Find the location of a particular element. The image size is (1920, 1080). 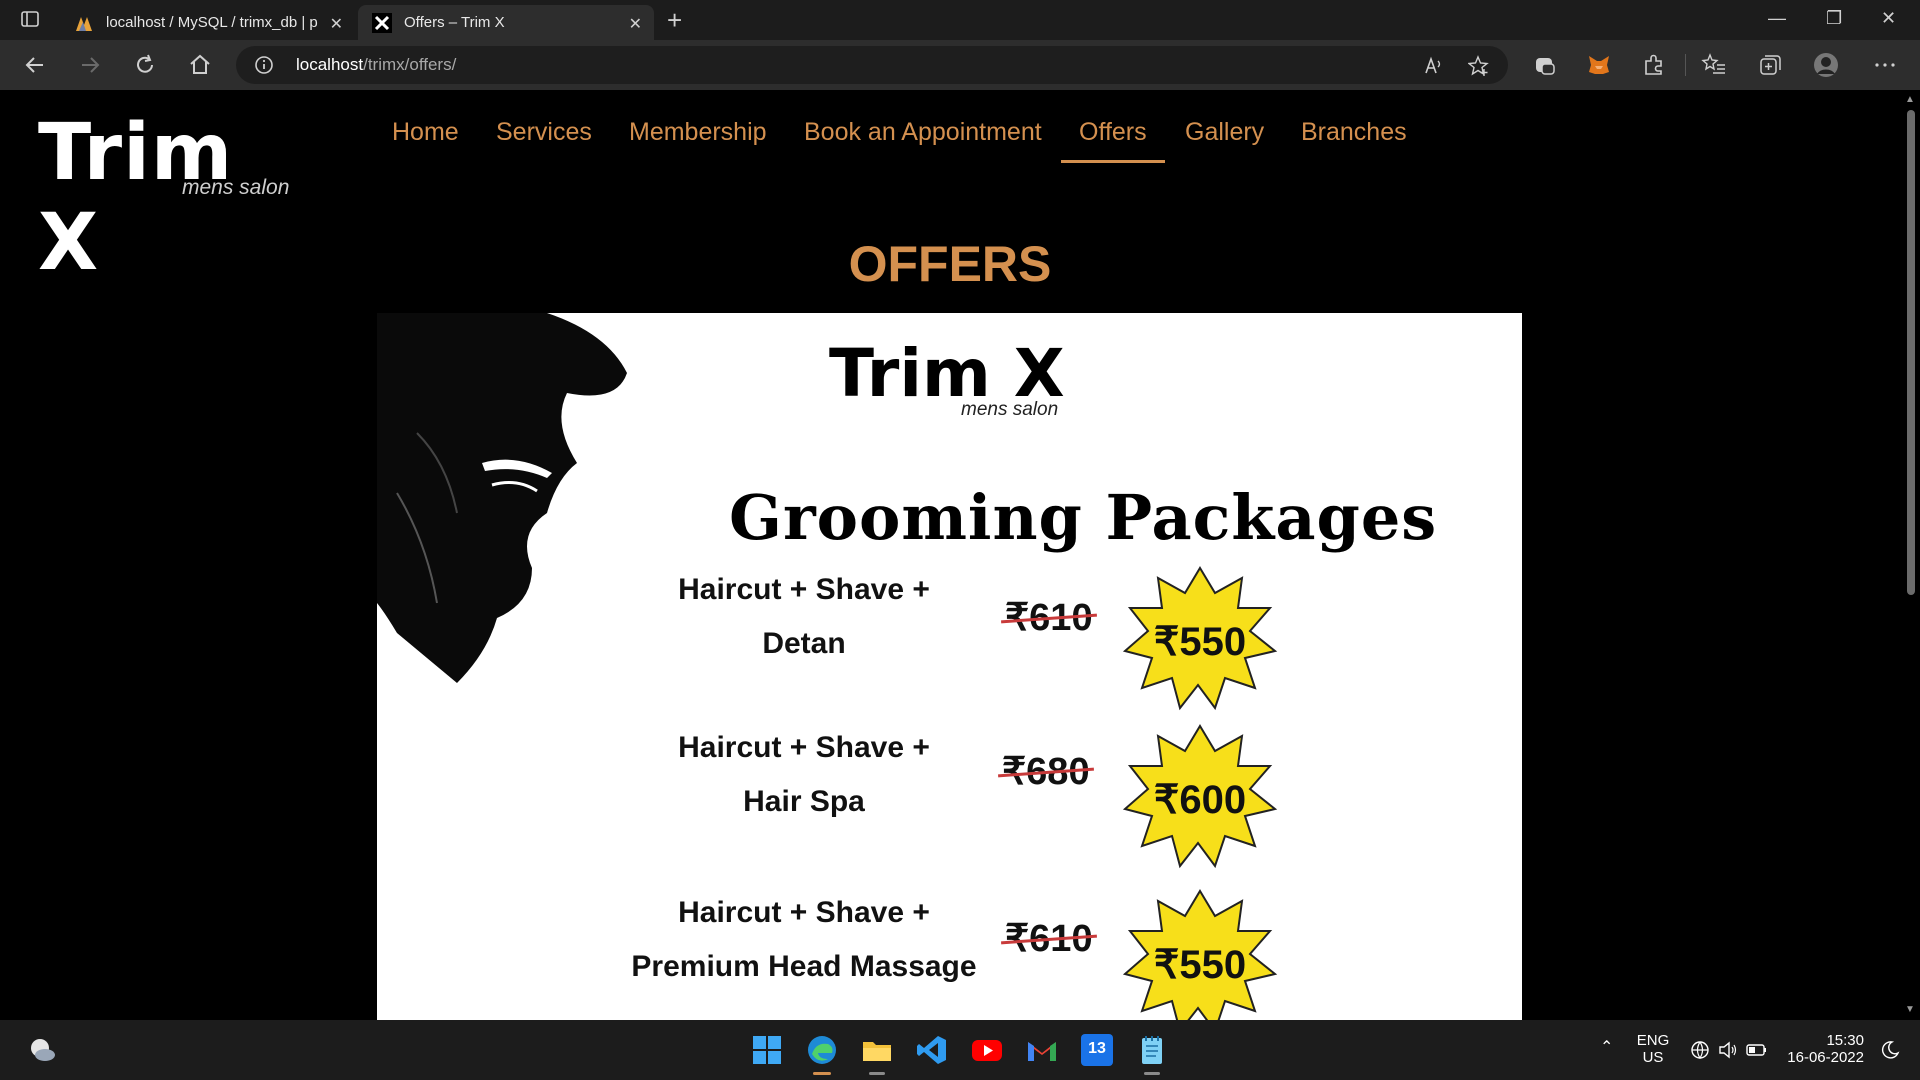

url-host: localhost is located at coordinates (330, 64).